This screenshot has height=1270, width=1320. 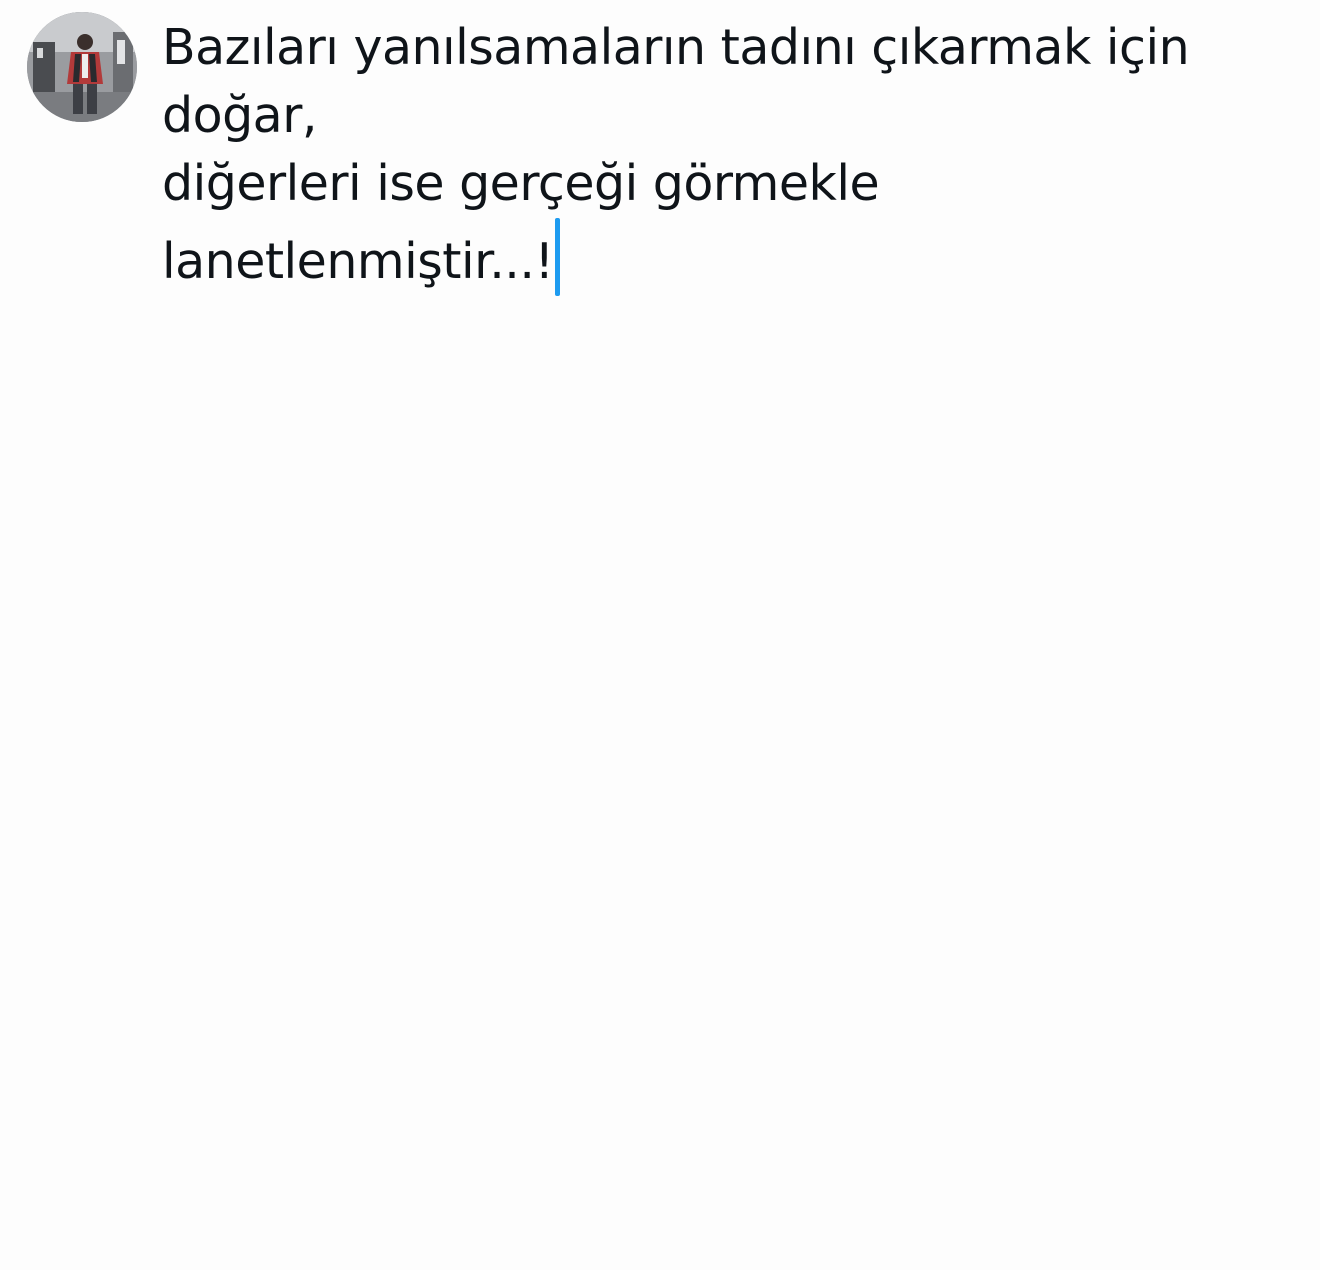 I want to click on text-caret, so click(x=557, y=257).